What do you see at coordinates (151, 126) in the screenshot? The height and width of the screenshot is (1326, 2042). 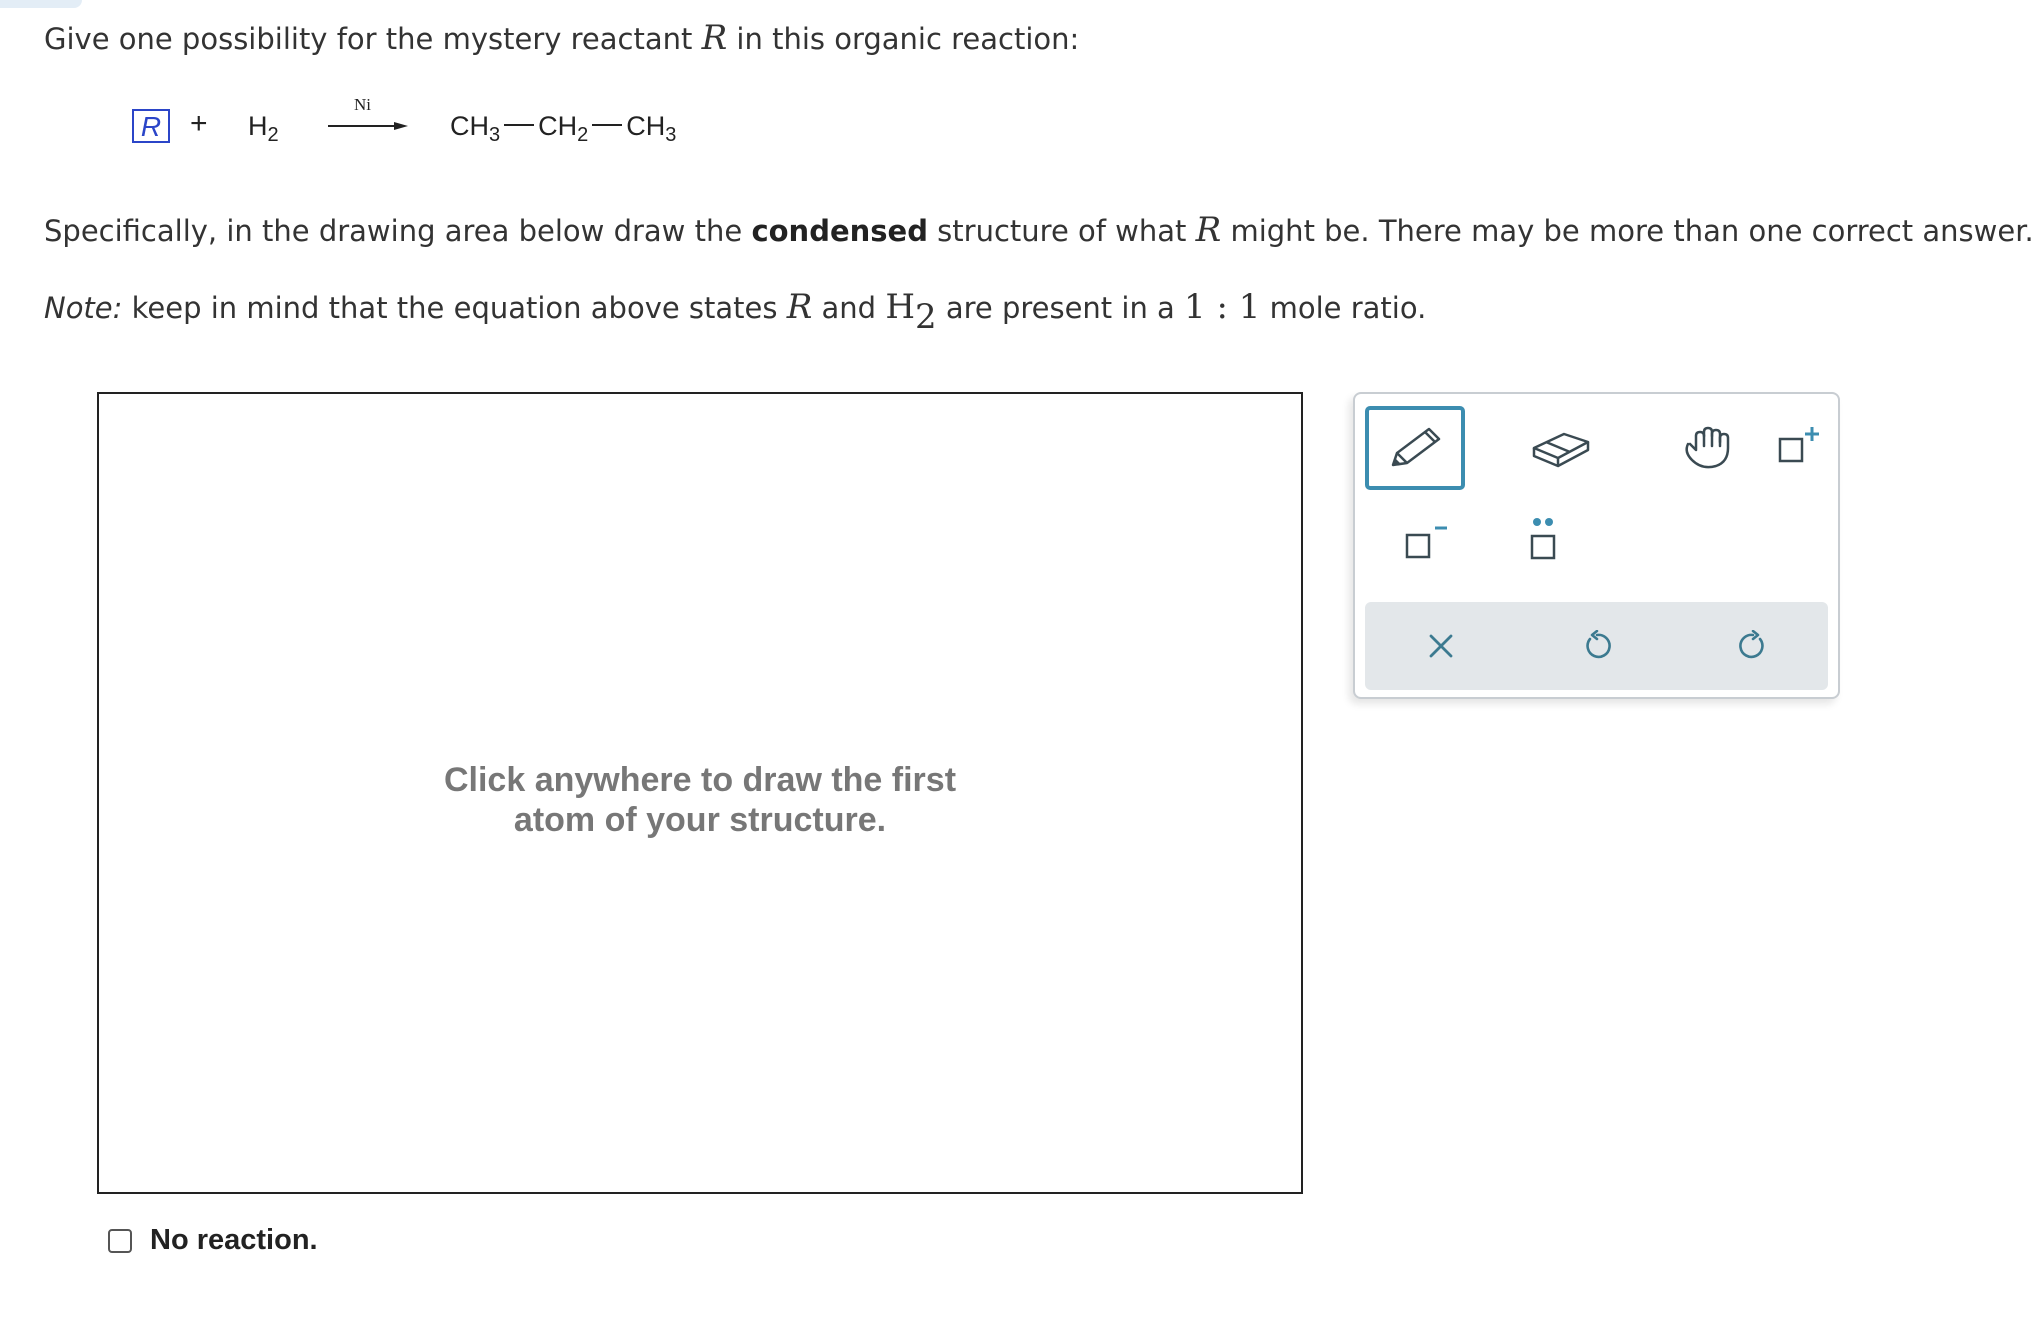 I see `mystery-reactant-box: R` at bounding box center [151, 126].